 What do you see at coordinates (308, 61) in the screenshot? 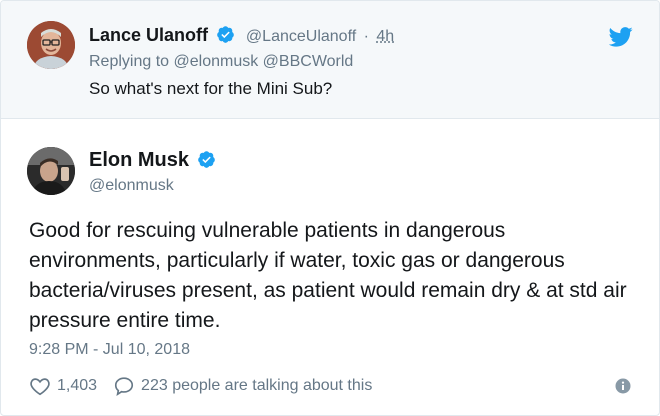
I see `reply-mention-bbcworld: @BBCWorld` at bounding box center [308, 61].